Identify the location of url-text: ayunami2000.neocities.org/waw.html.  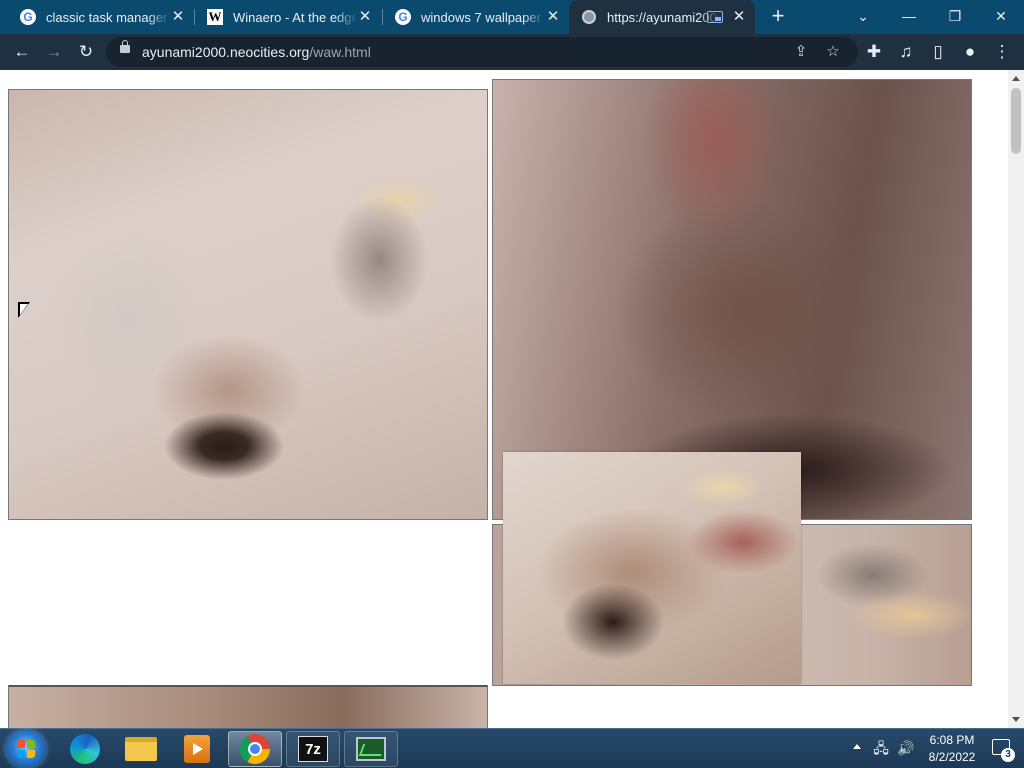
(256, 52).